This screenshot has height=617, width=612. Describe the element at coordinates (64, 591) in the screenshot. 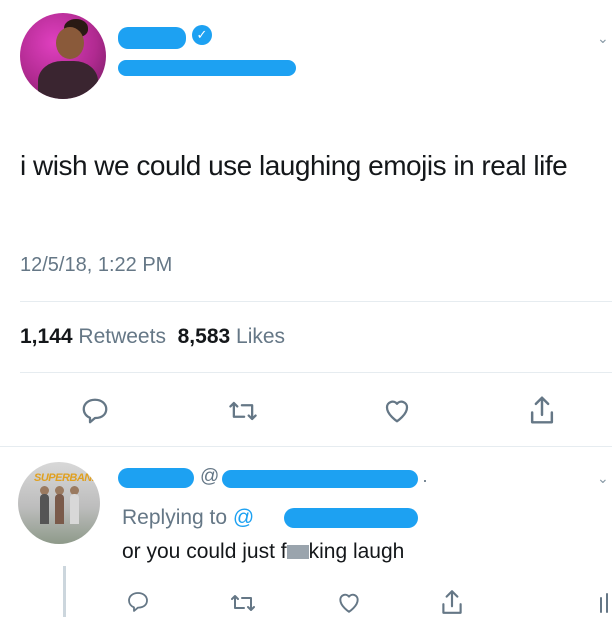

I see `thread-line` at that location.